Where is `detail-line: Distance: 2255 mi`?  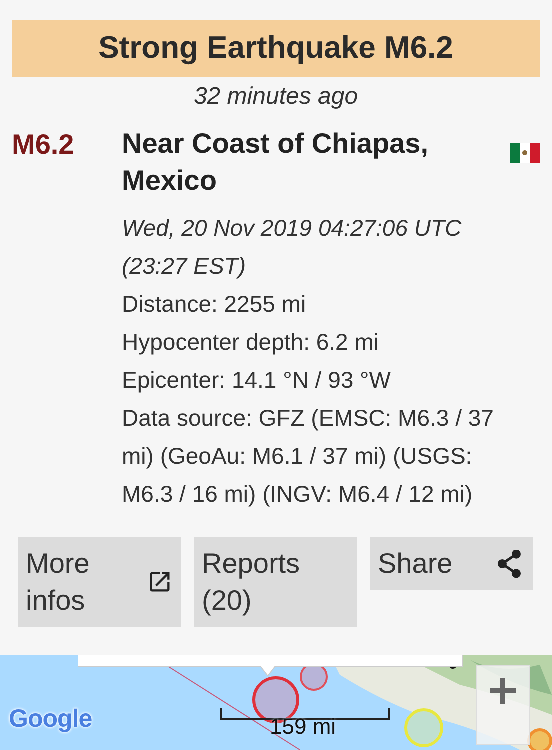 detail-line: Distance: 2255 mi is located at coordinates (215, 304).